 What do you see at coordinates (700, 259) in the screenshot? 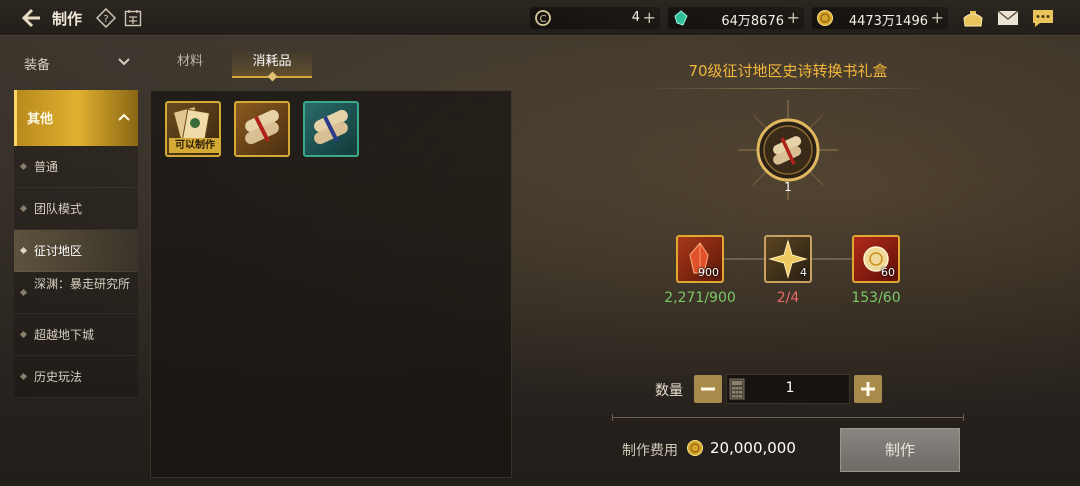
I see `material-slot: 900` at bounding box center [700, 259].